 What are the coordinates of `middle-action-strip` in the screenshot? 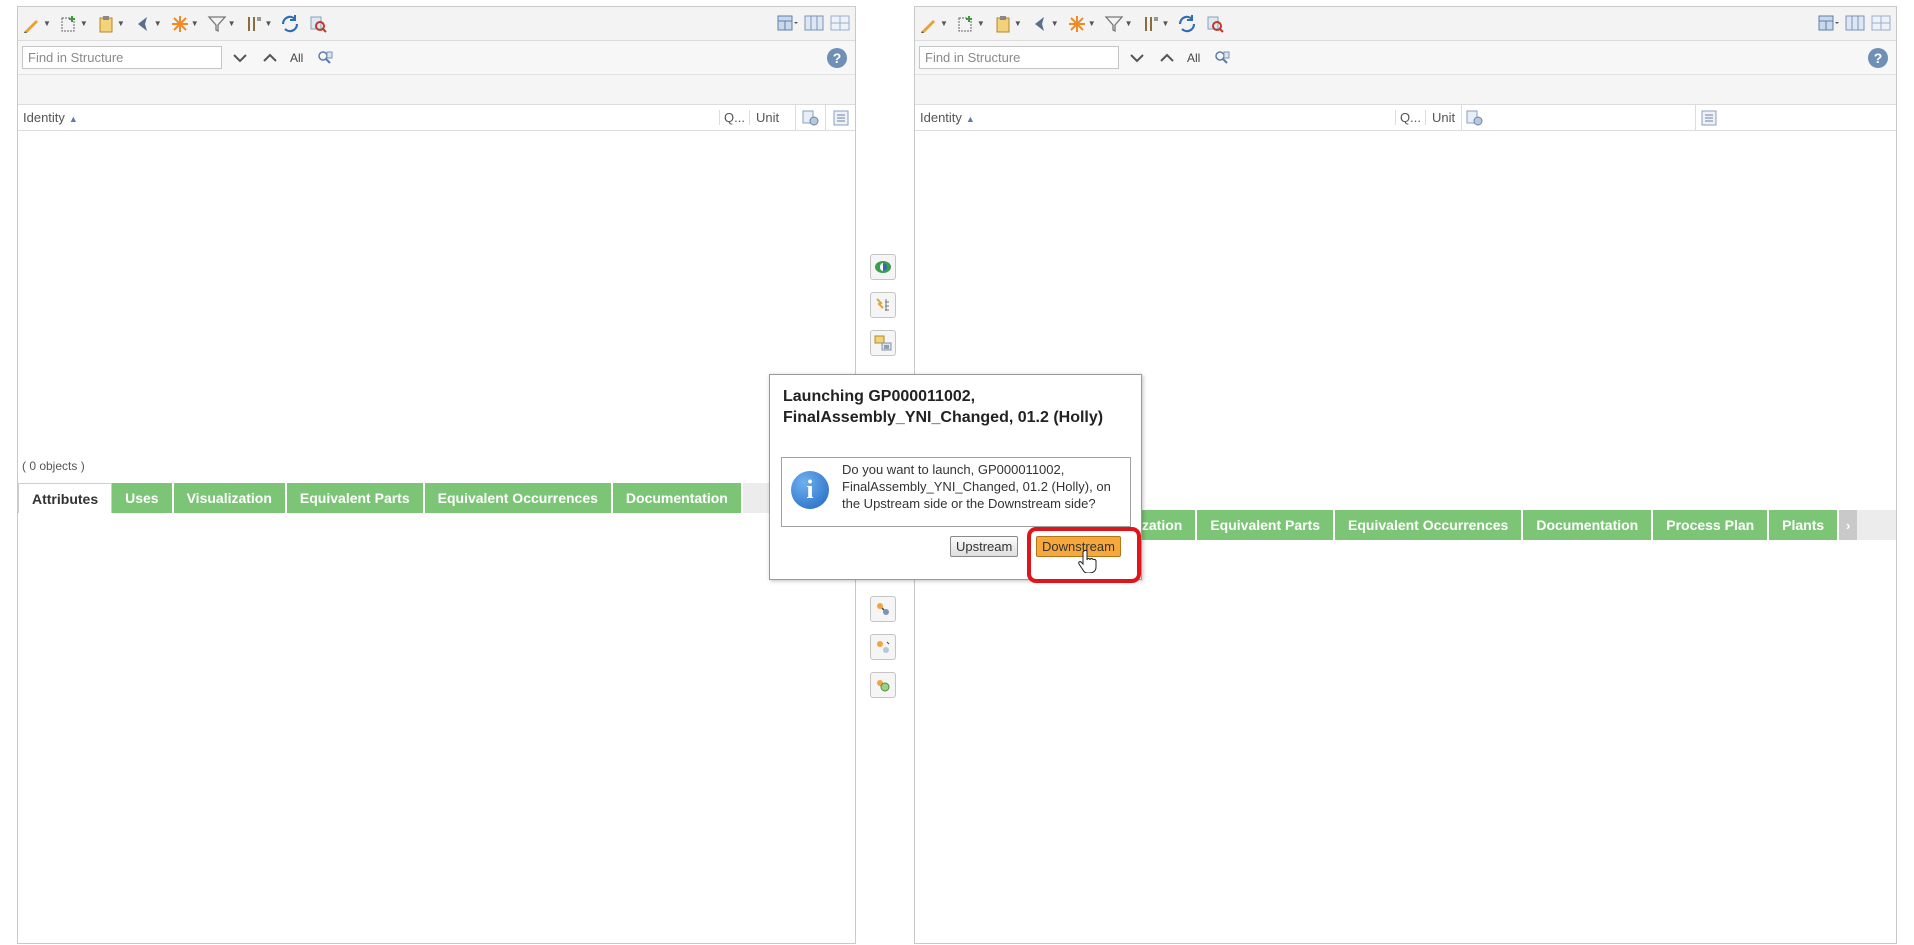 It's located at (884, 311).